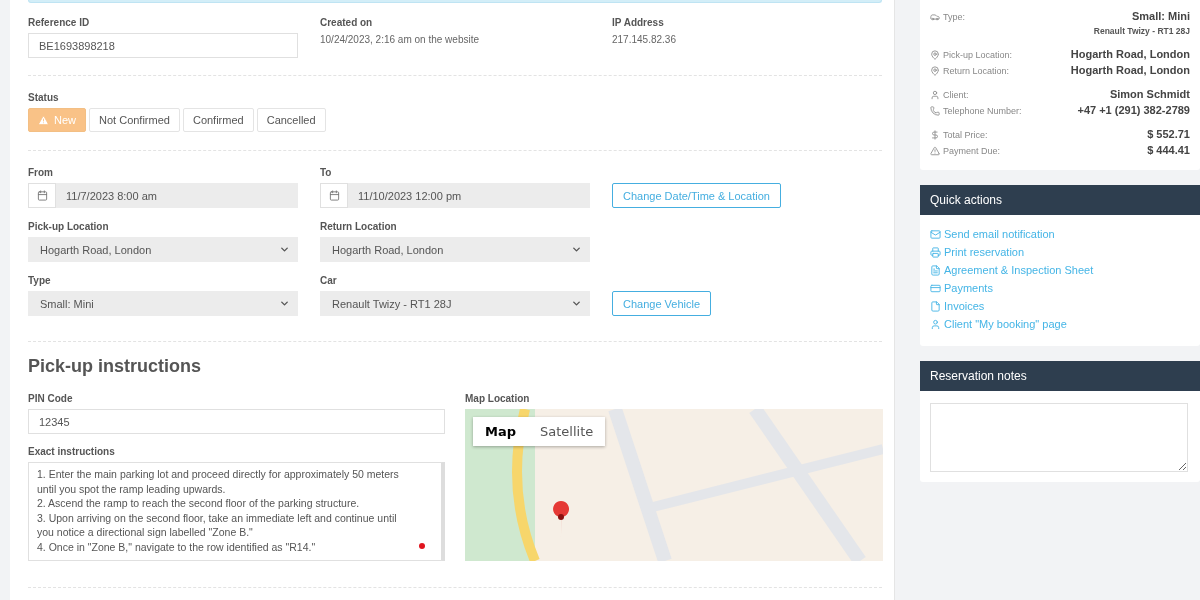  Describe the element at coordinates (163, 45) in the screenshot. I see `reference-field: BE1693898218` at that location.